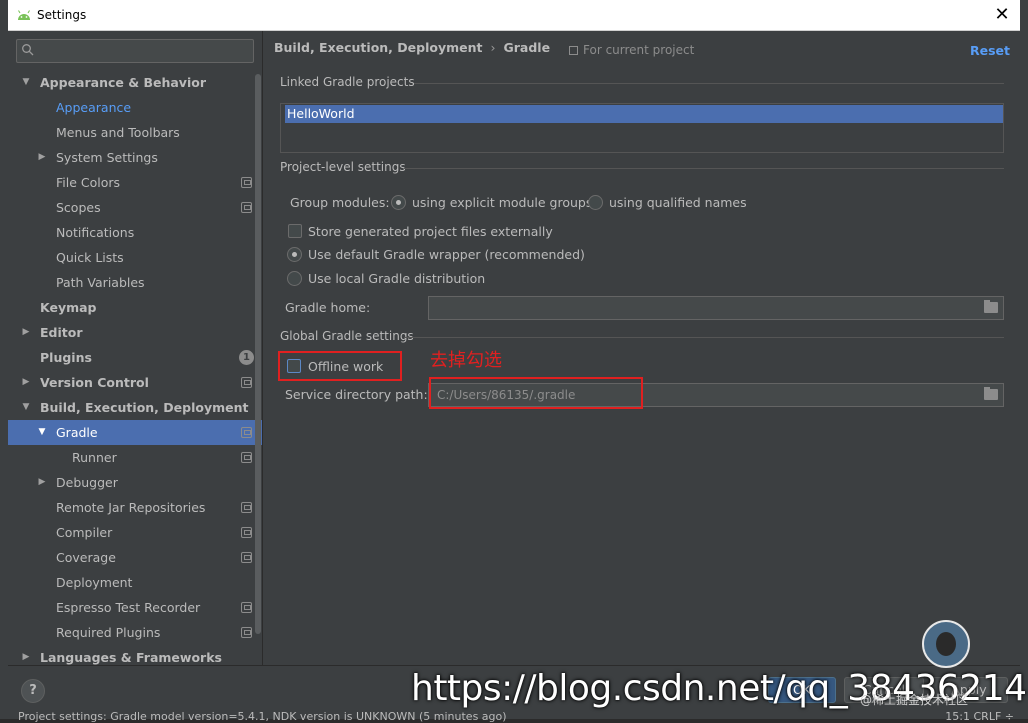  I want to click on sidebar-item-label: Path Variables, so click(100, 282).